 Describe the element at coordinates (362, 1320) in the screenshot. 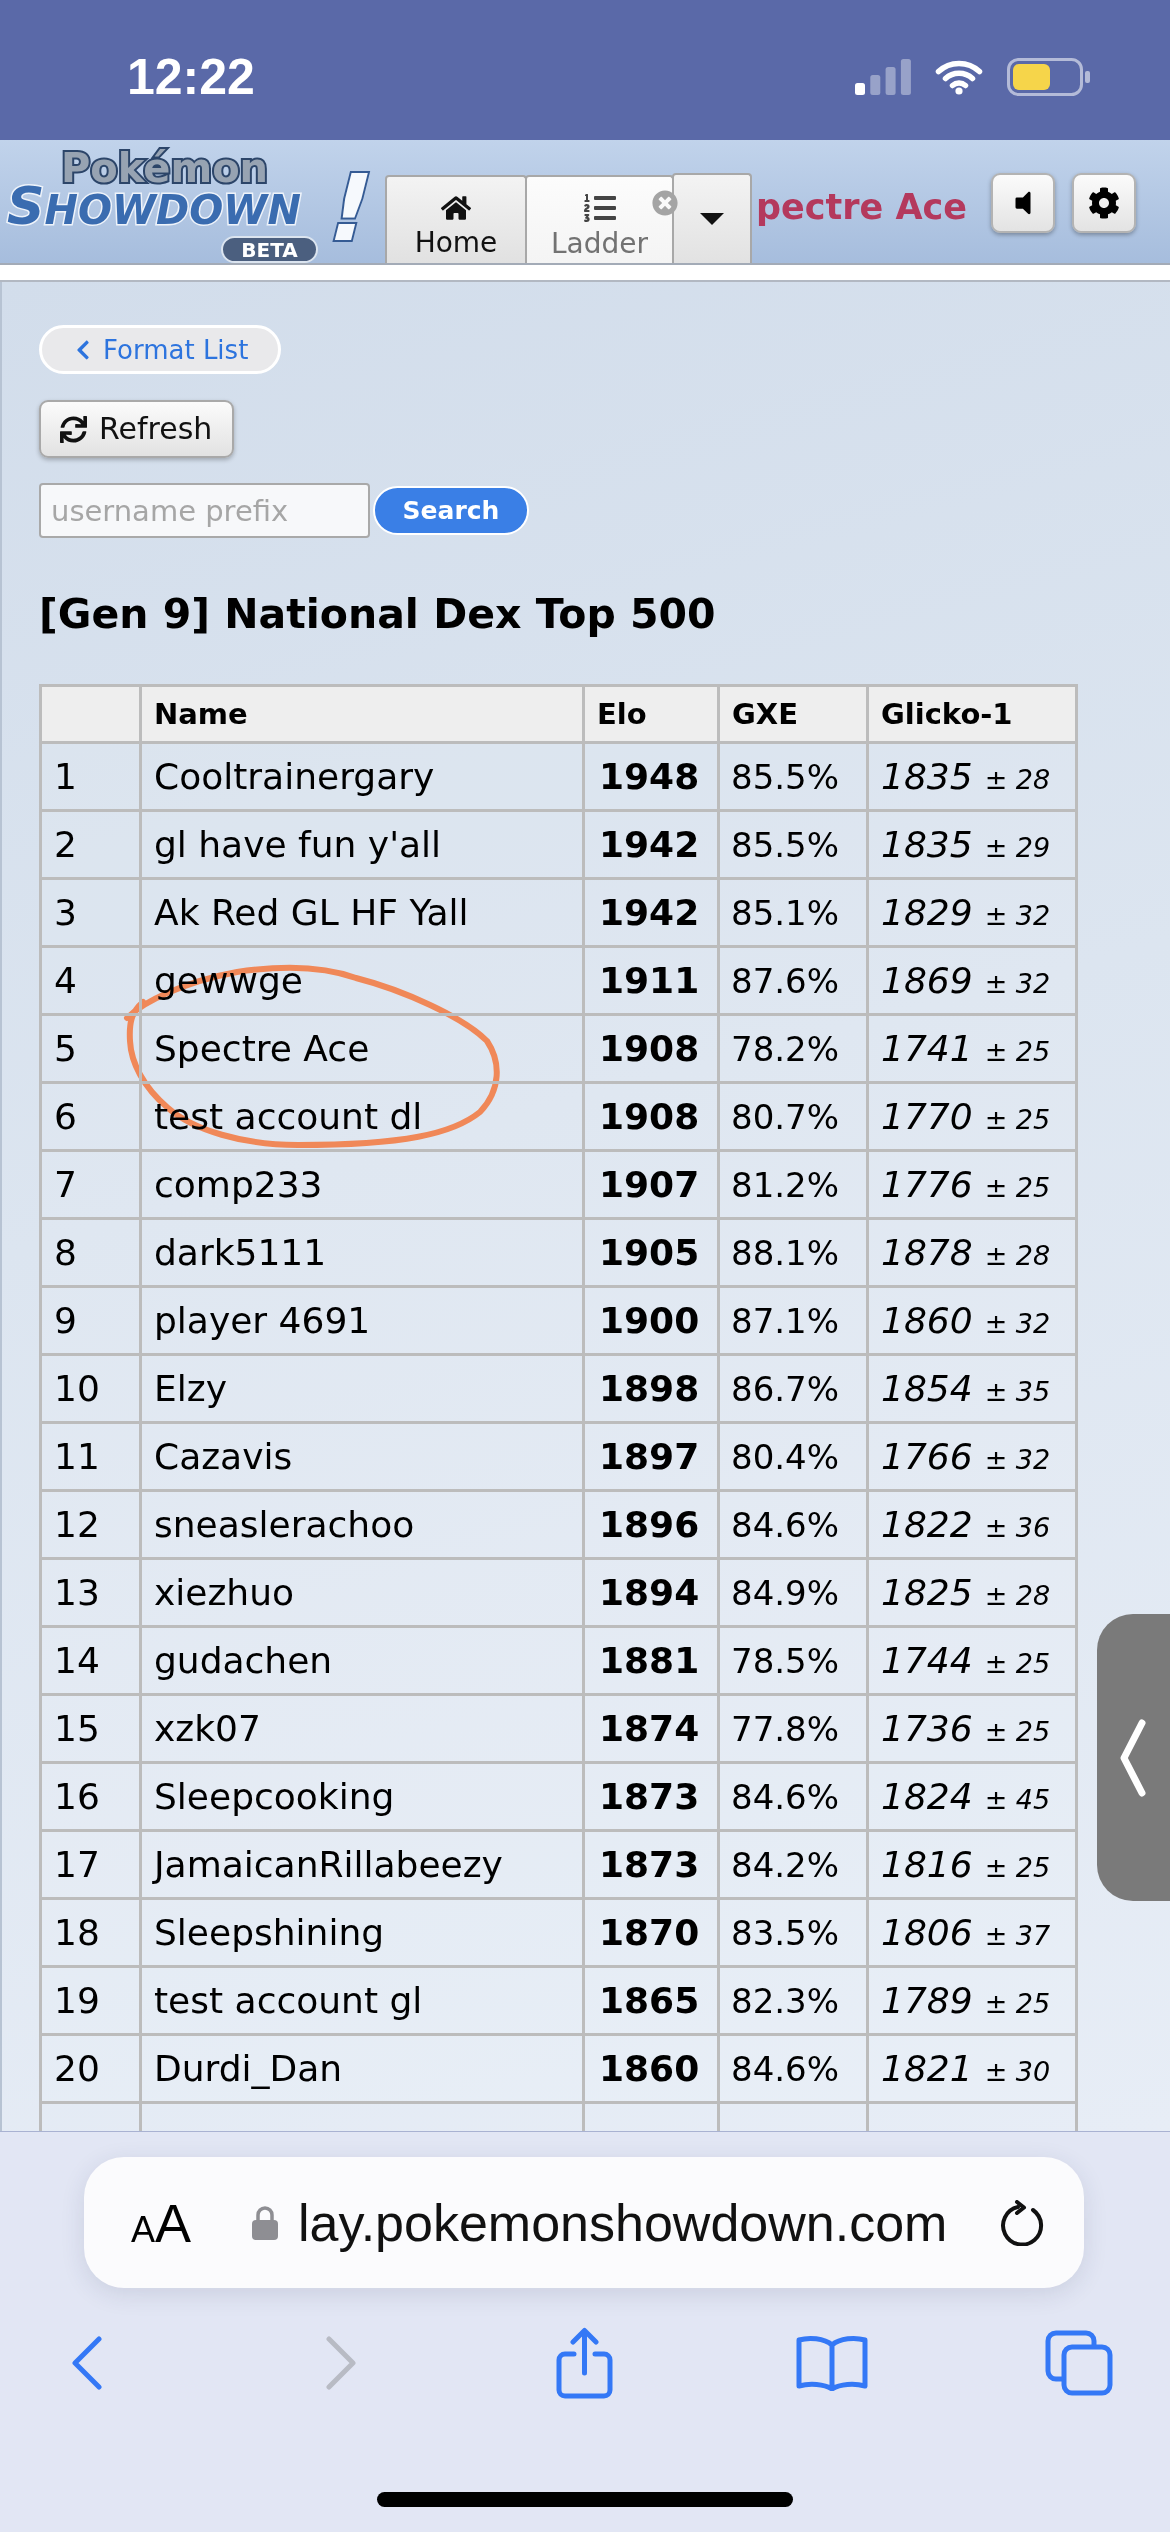

I see `table-cell: player 4691` at that location.